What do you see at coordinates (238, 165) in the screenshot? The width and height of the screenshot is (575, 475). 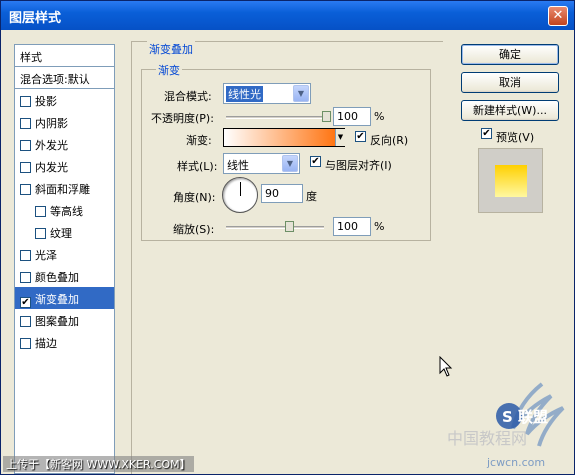 I see `style-value: 线性` at bounding box center [238, 165].